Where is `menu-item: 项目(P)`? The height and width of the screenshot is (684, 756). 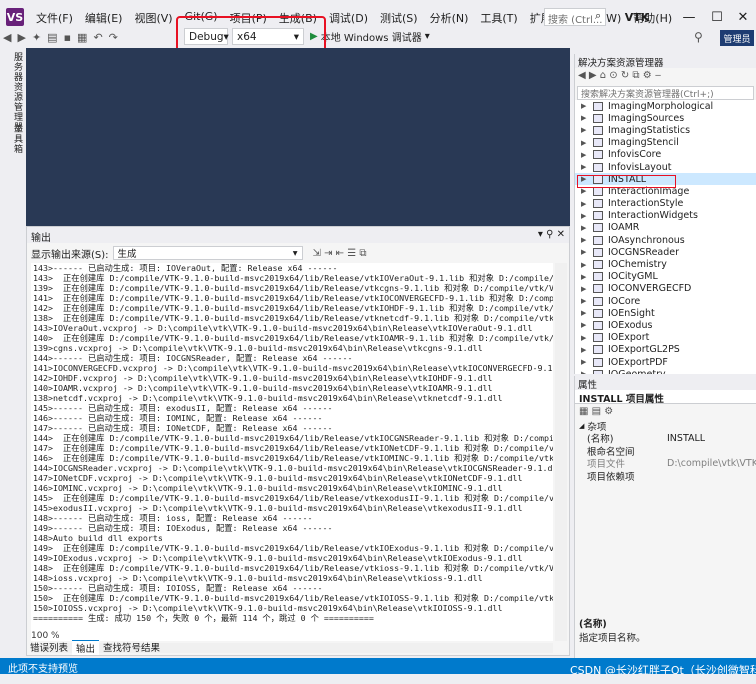 menu-item: 项目(P) is located at coordinates (248, 18).